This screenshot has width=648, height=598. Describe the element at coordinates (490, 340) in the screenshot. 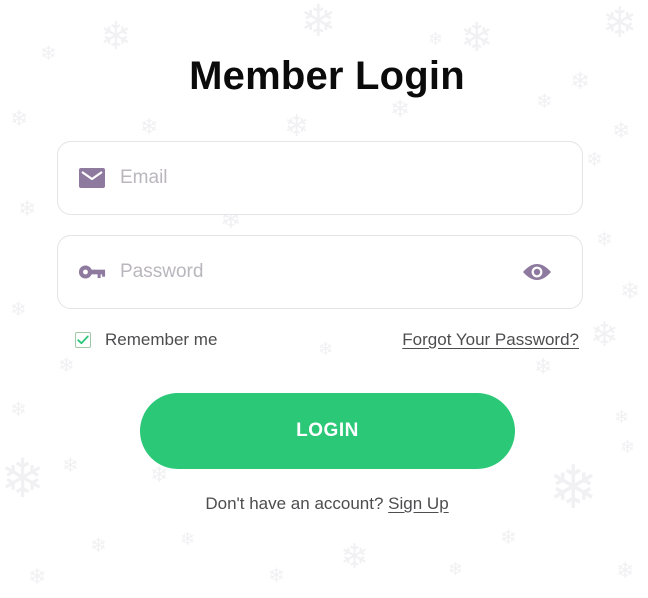

I see `forgot-password-link: Forgot Your Password?` at that location.